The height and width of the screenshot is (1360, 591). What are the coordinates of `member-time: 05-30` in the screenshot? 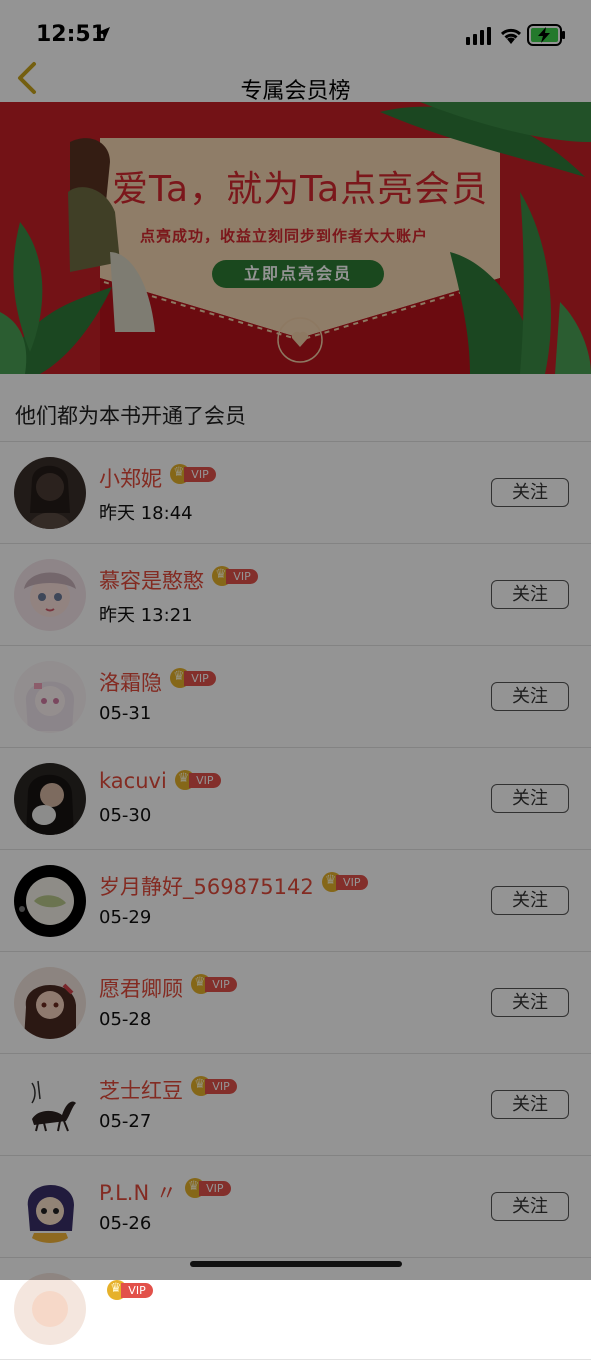 It's located at (125, 815).